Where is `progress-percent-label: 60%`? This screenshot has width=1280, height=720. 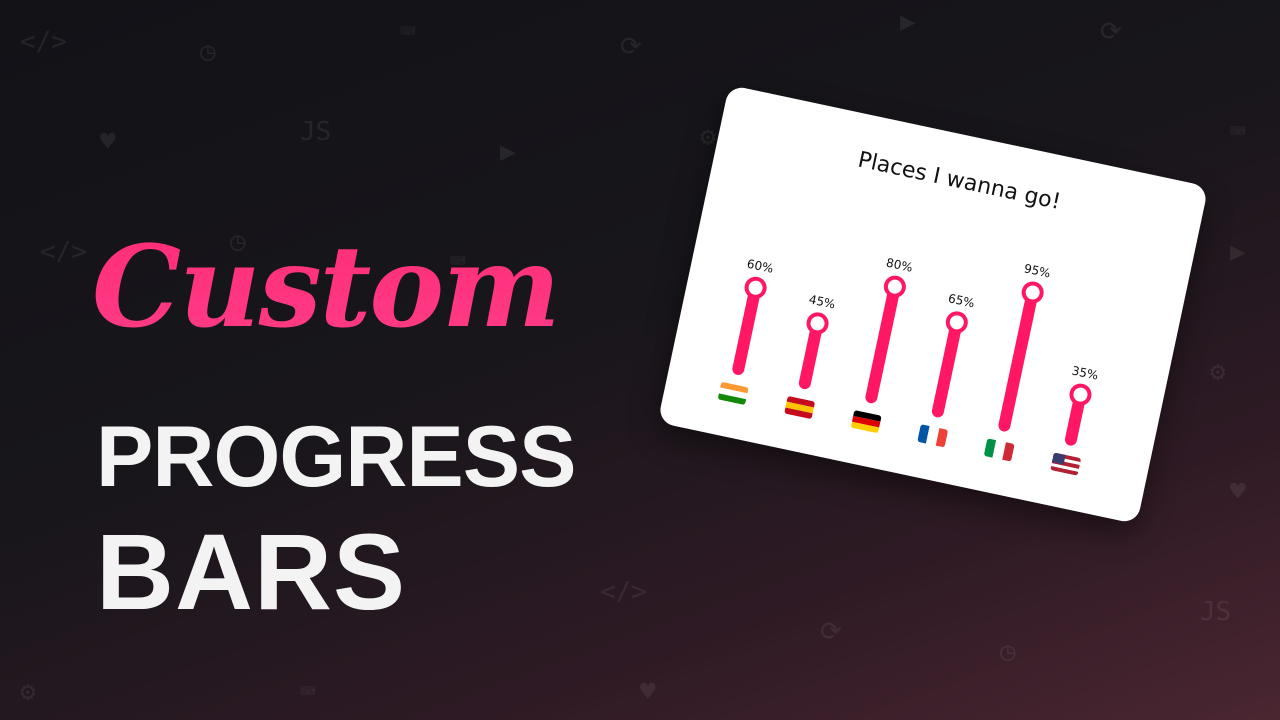
progress-percent-label: 60% is located at coordinates (760, 266).